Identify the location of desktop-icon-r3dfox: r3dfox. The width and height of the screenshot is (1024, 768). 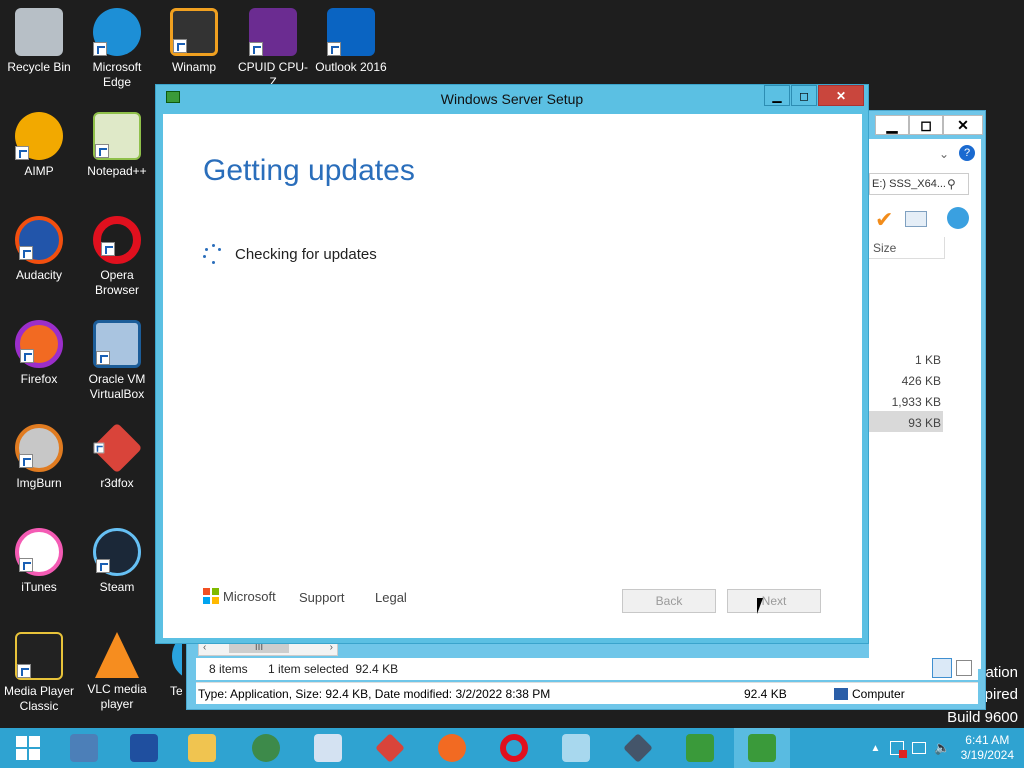
(117, 456).